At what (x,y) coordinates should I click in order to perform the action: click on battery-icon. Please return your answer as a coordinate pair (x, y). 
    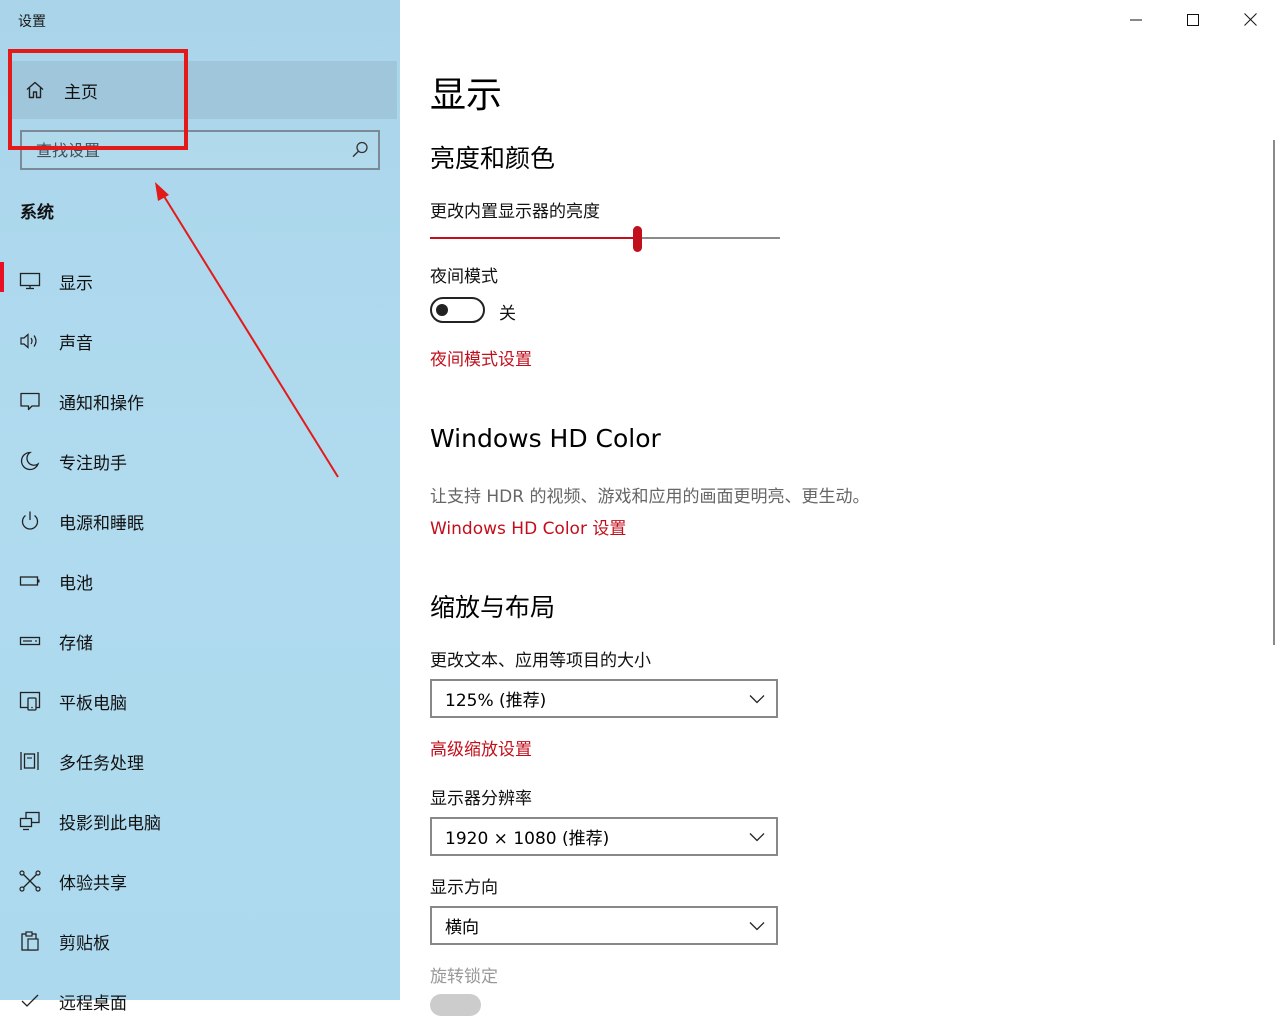
    Looking at the image, I should click on (30, 581).